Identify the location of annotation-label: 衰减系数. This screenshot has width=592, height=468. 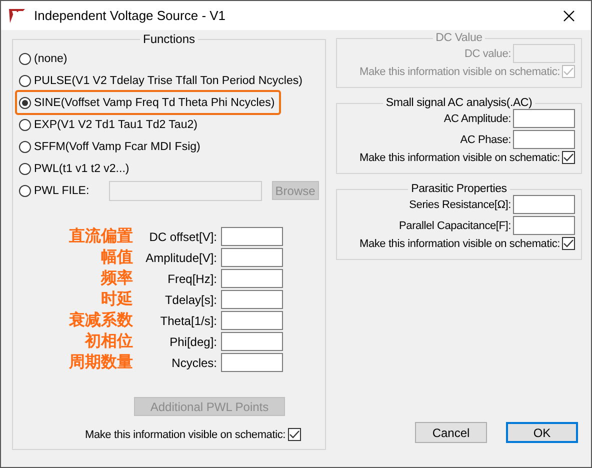
(100, 320).